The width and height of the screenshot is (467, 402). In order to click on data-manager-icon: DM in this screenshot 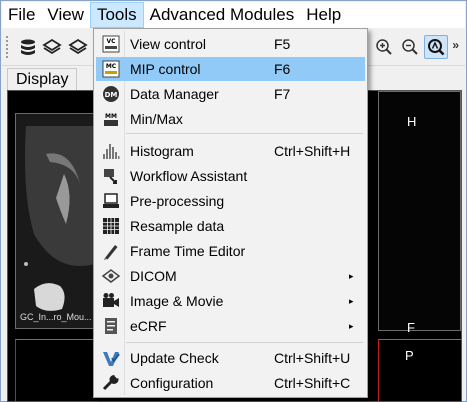, I will do `click(111, 94)`.